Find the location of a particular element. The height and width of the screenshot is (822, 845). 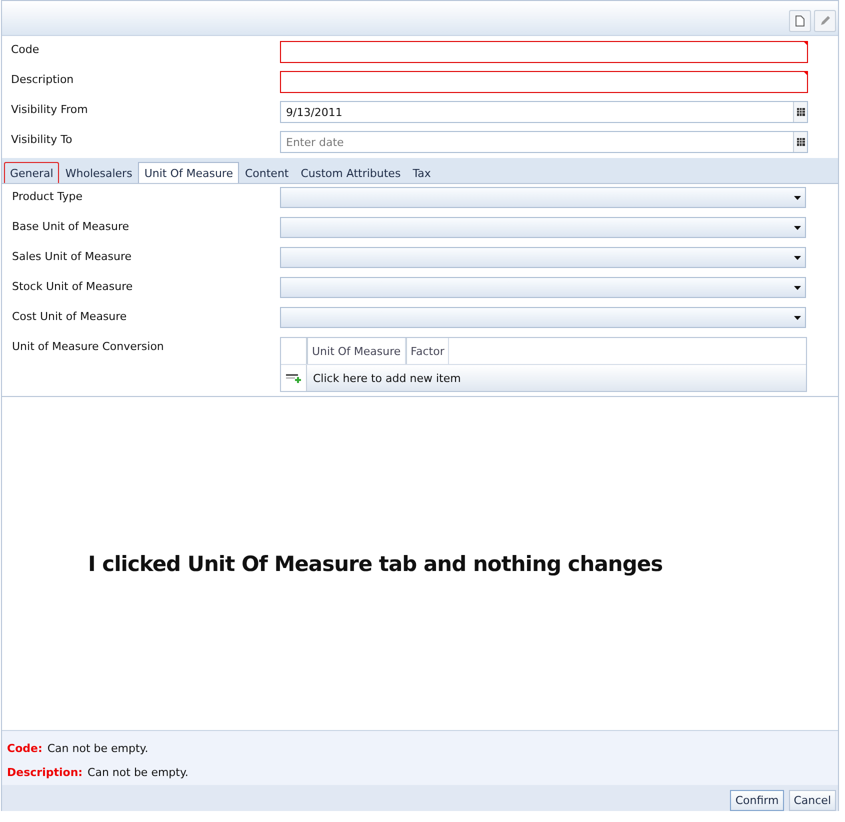

annotation-text: I clicked Unit Of Measure tab and nothing changes is located at coordinates (375, 564).